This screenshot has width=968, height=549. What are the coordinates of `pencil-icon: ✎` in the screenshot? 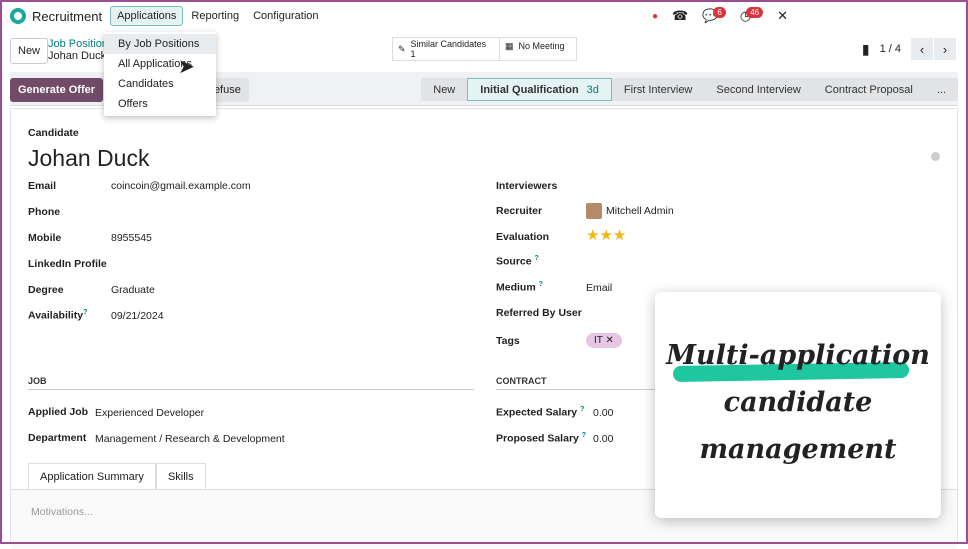 It's located at (402, 48).